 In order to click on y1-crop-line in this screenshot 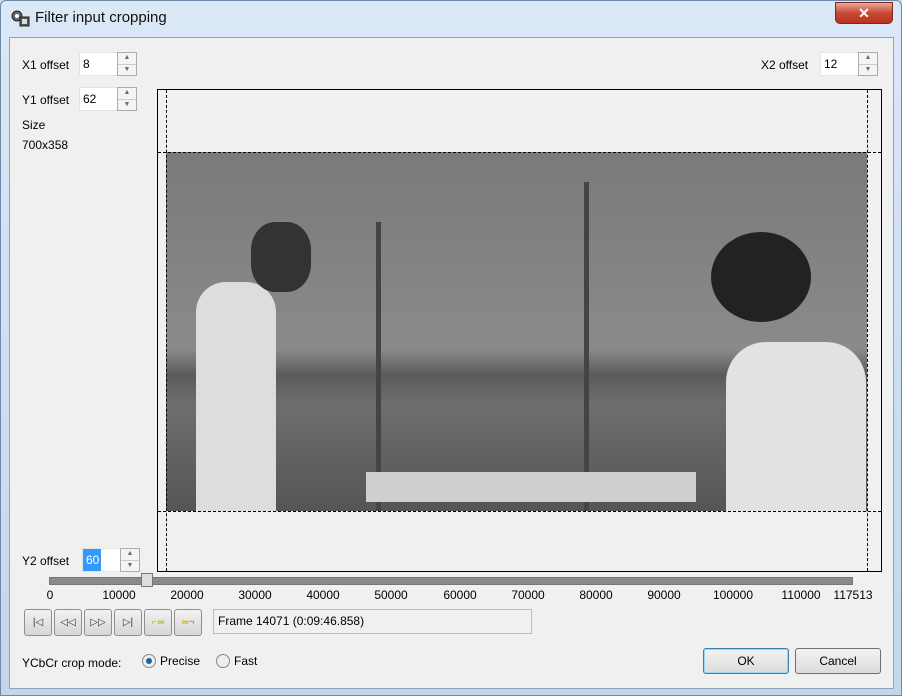, I will do `click(519, 152)`.